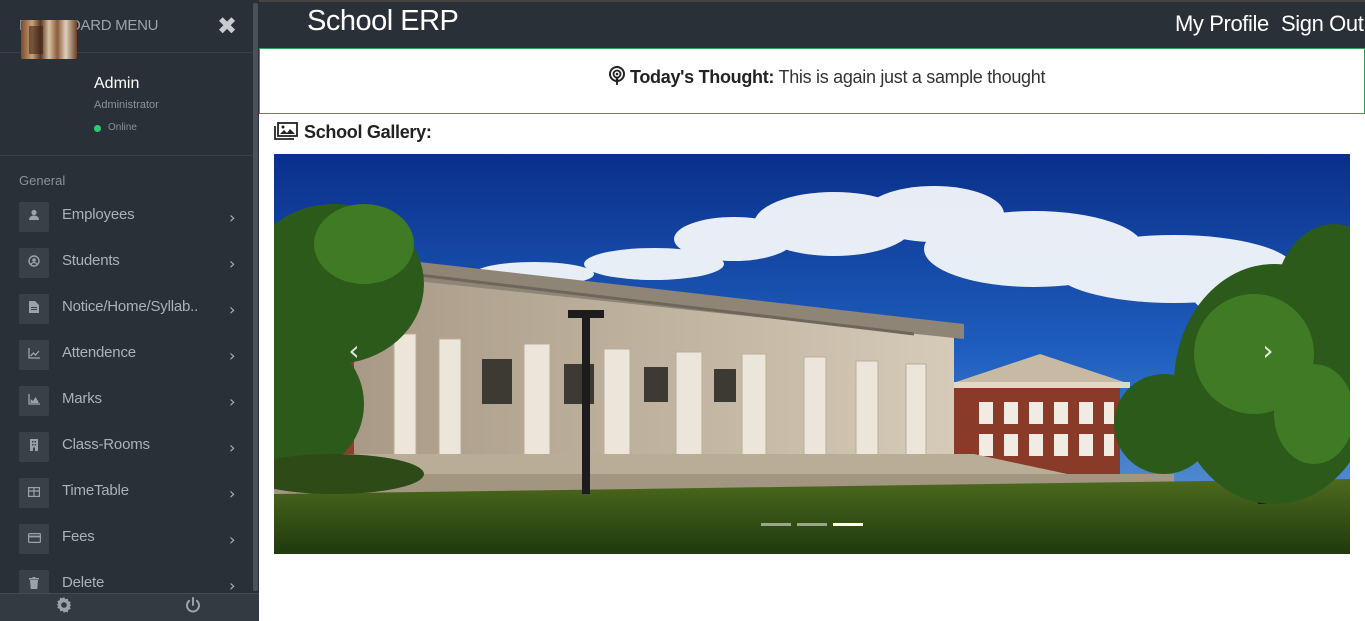  What do you see at coordinates (34, 447) in the screenshot?
I see `building-icon` at bounding box center [34, 447].